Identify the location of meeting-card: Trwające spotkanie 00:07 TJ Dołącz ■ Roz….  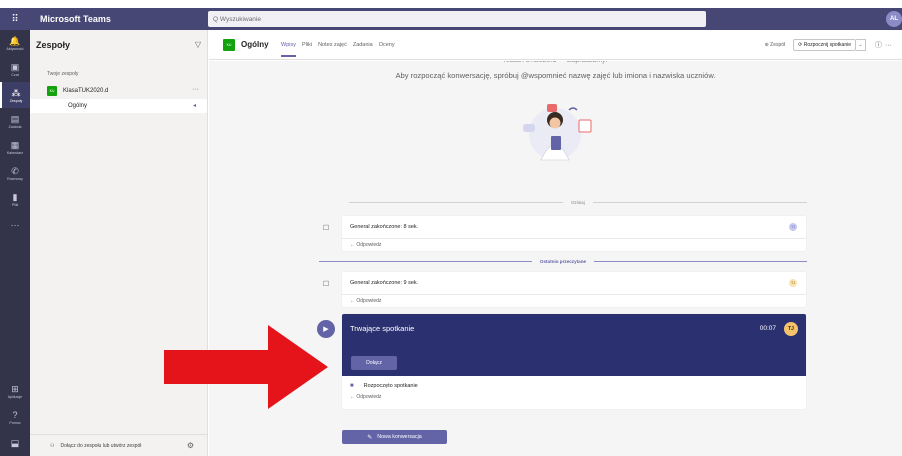
(574, 361).